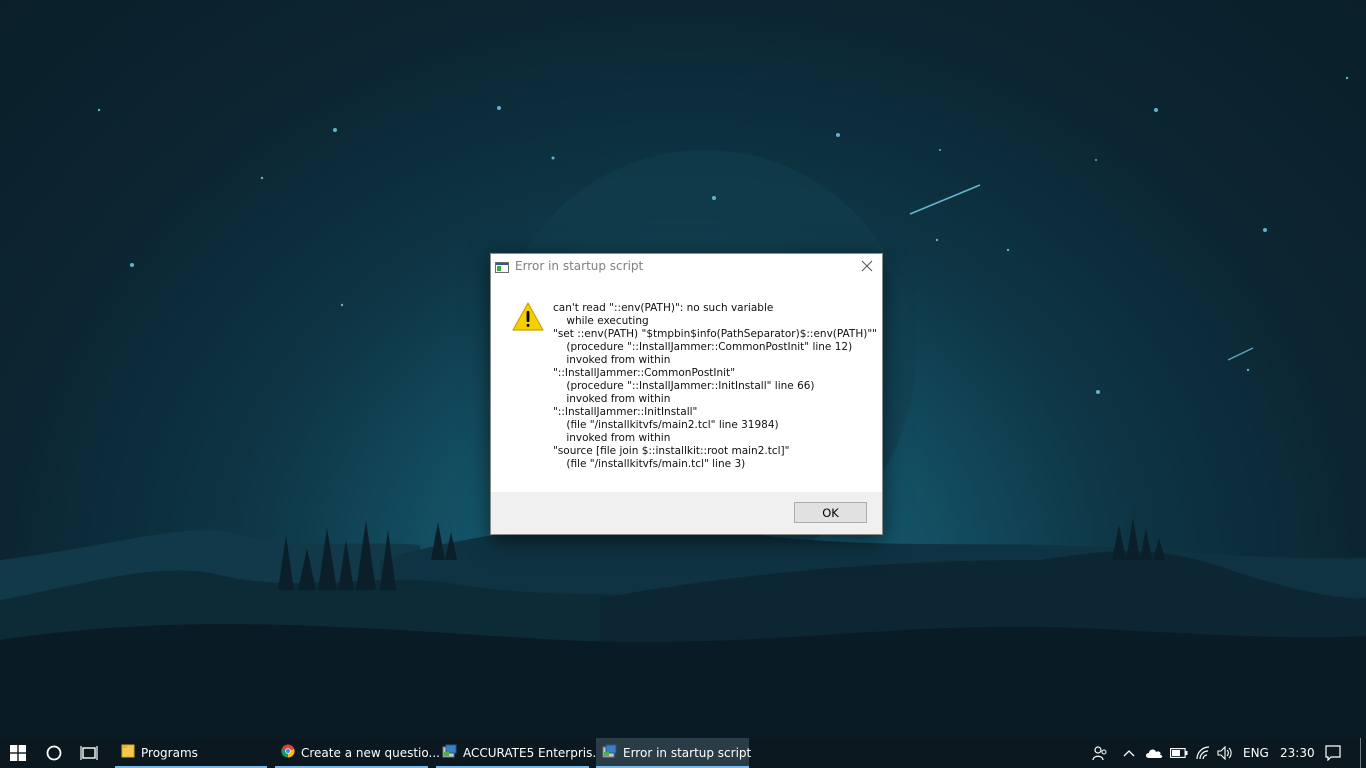 This screenshot has height=768, width=1366. What do you see at coordinates (1297, 753) in the screenshot?
I see `clock: 23:30` at bounding box center [1297, 753].